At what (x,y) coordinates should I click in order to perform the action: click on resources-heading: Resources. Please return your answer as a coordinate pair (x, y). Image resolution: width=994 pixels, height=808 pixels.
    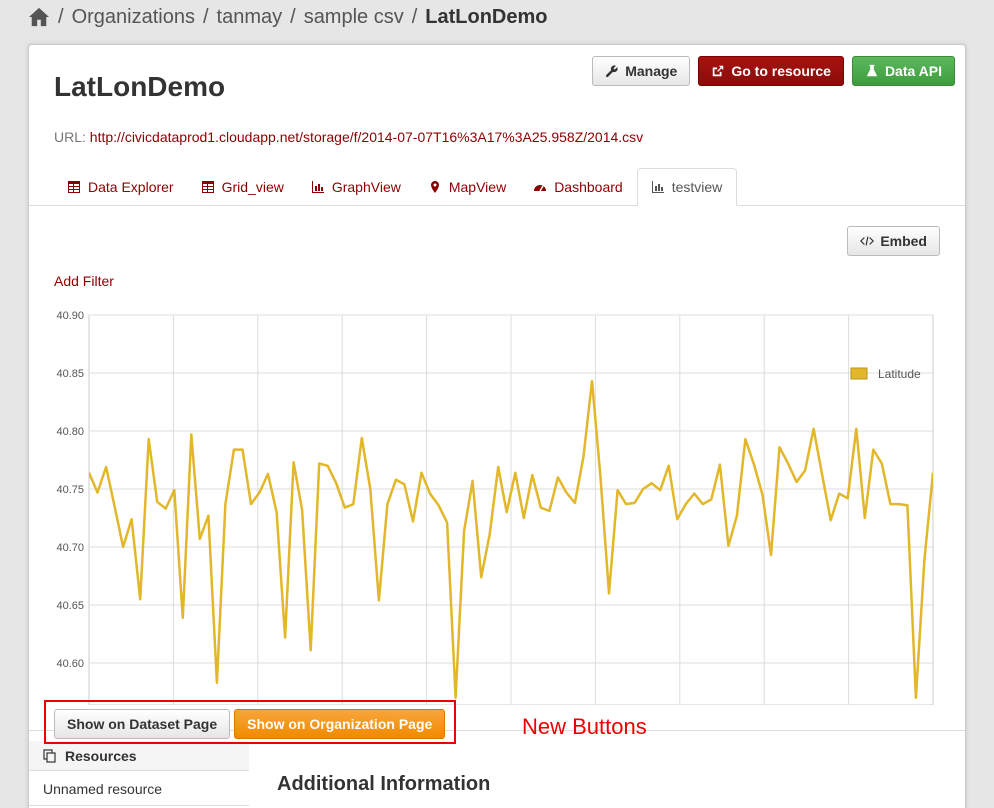
    Looking at the image, I should click on (139, 756).